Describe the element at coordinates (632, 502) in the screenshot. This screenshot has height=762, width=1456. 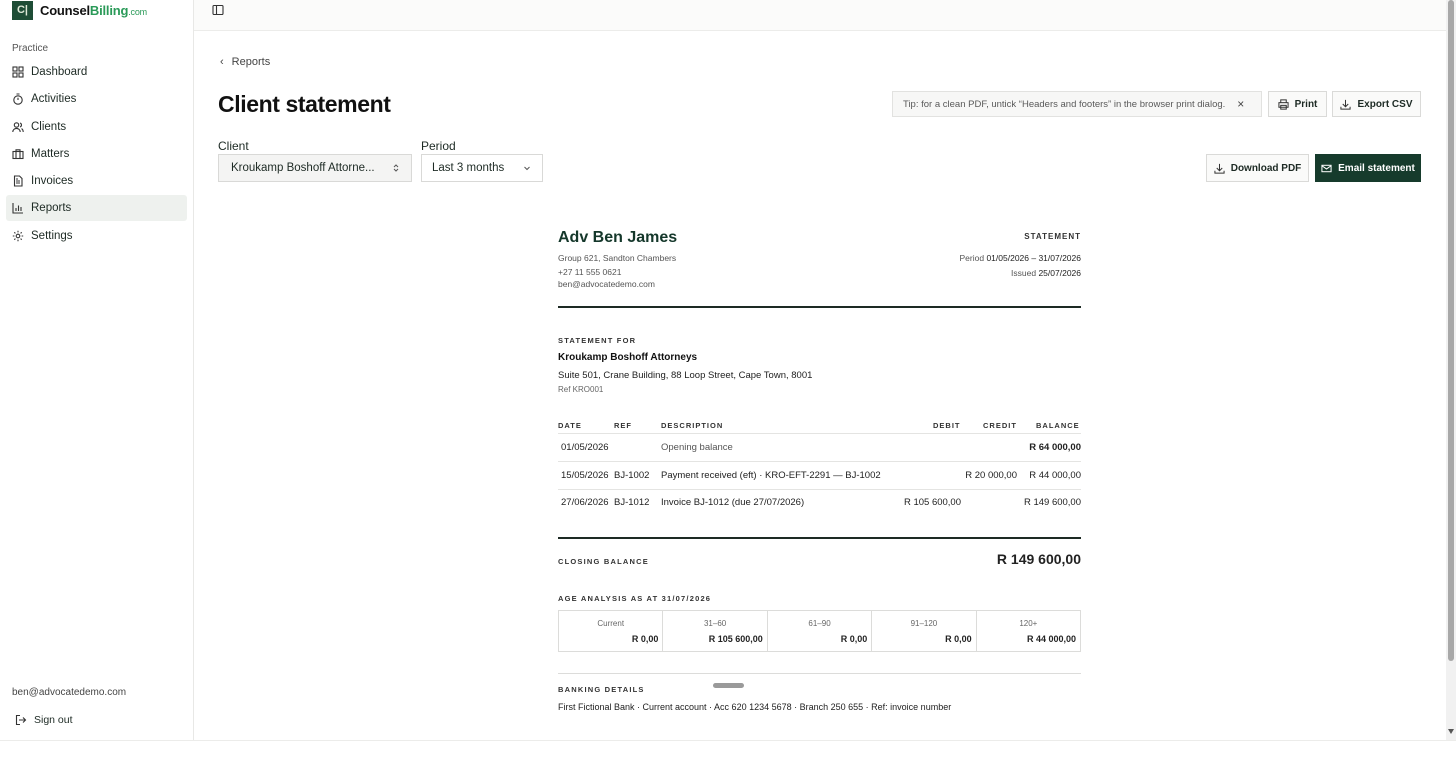
I see `table-cell-ref: BJ-1012` at that location.